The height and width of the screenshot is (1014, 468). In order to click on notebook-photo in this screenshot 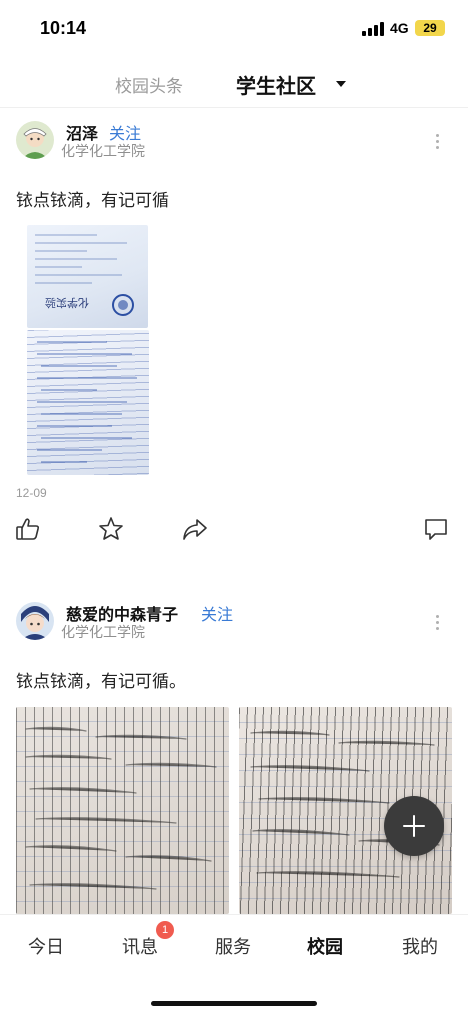, I will do `click(122, 810)`.